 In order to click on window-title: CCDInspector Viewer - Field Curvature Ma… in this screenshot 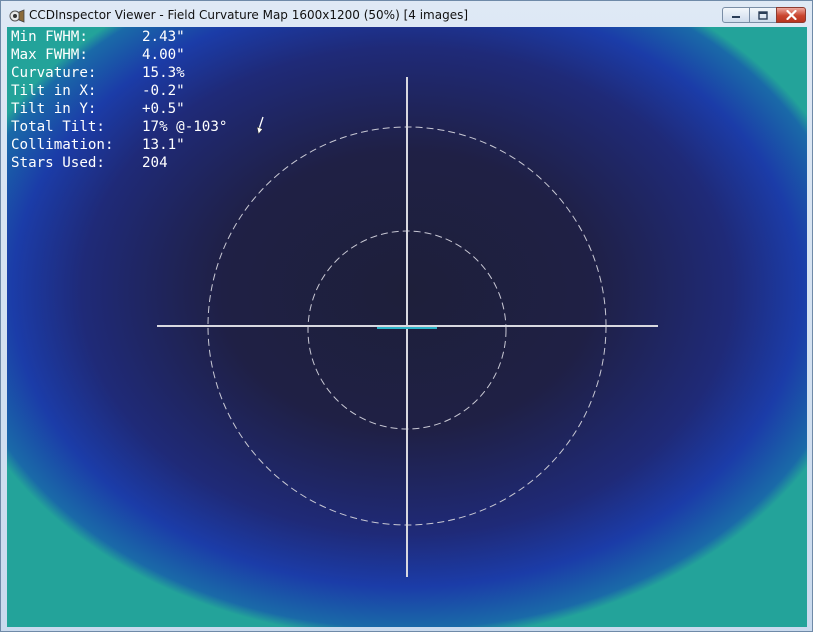, I will do `click(249, 15)`.